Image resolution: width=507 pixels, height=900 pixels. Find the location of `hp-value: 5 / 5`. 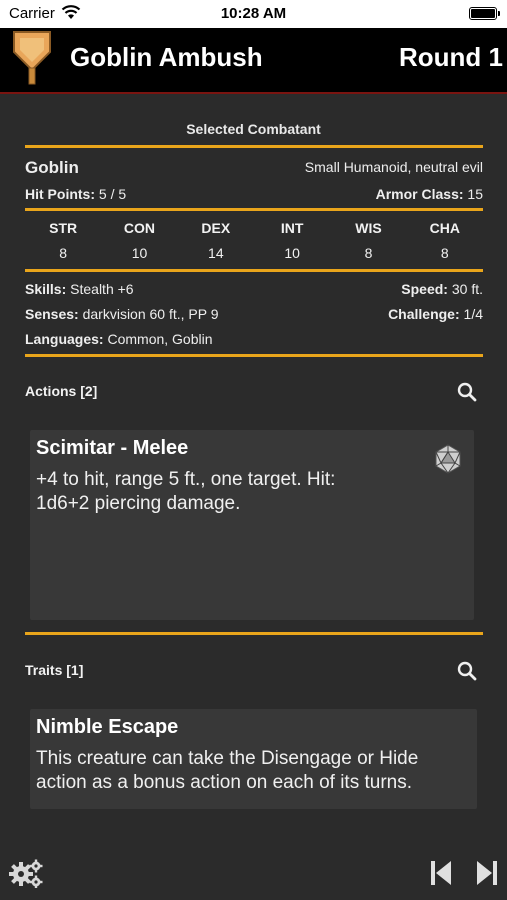

hp-value: 5 / 5 is located at coordinates (112, 194).